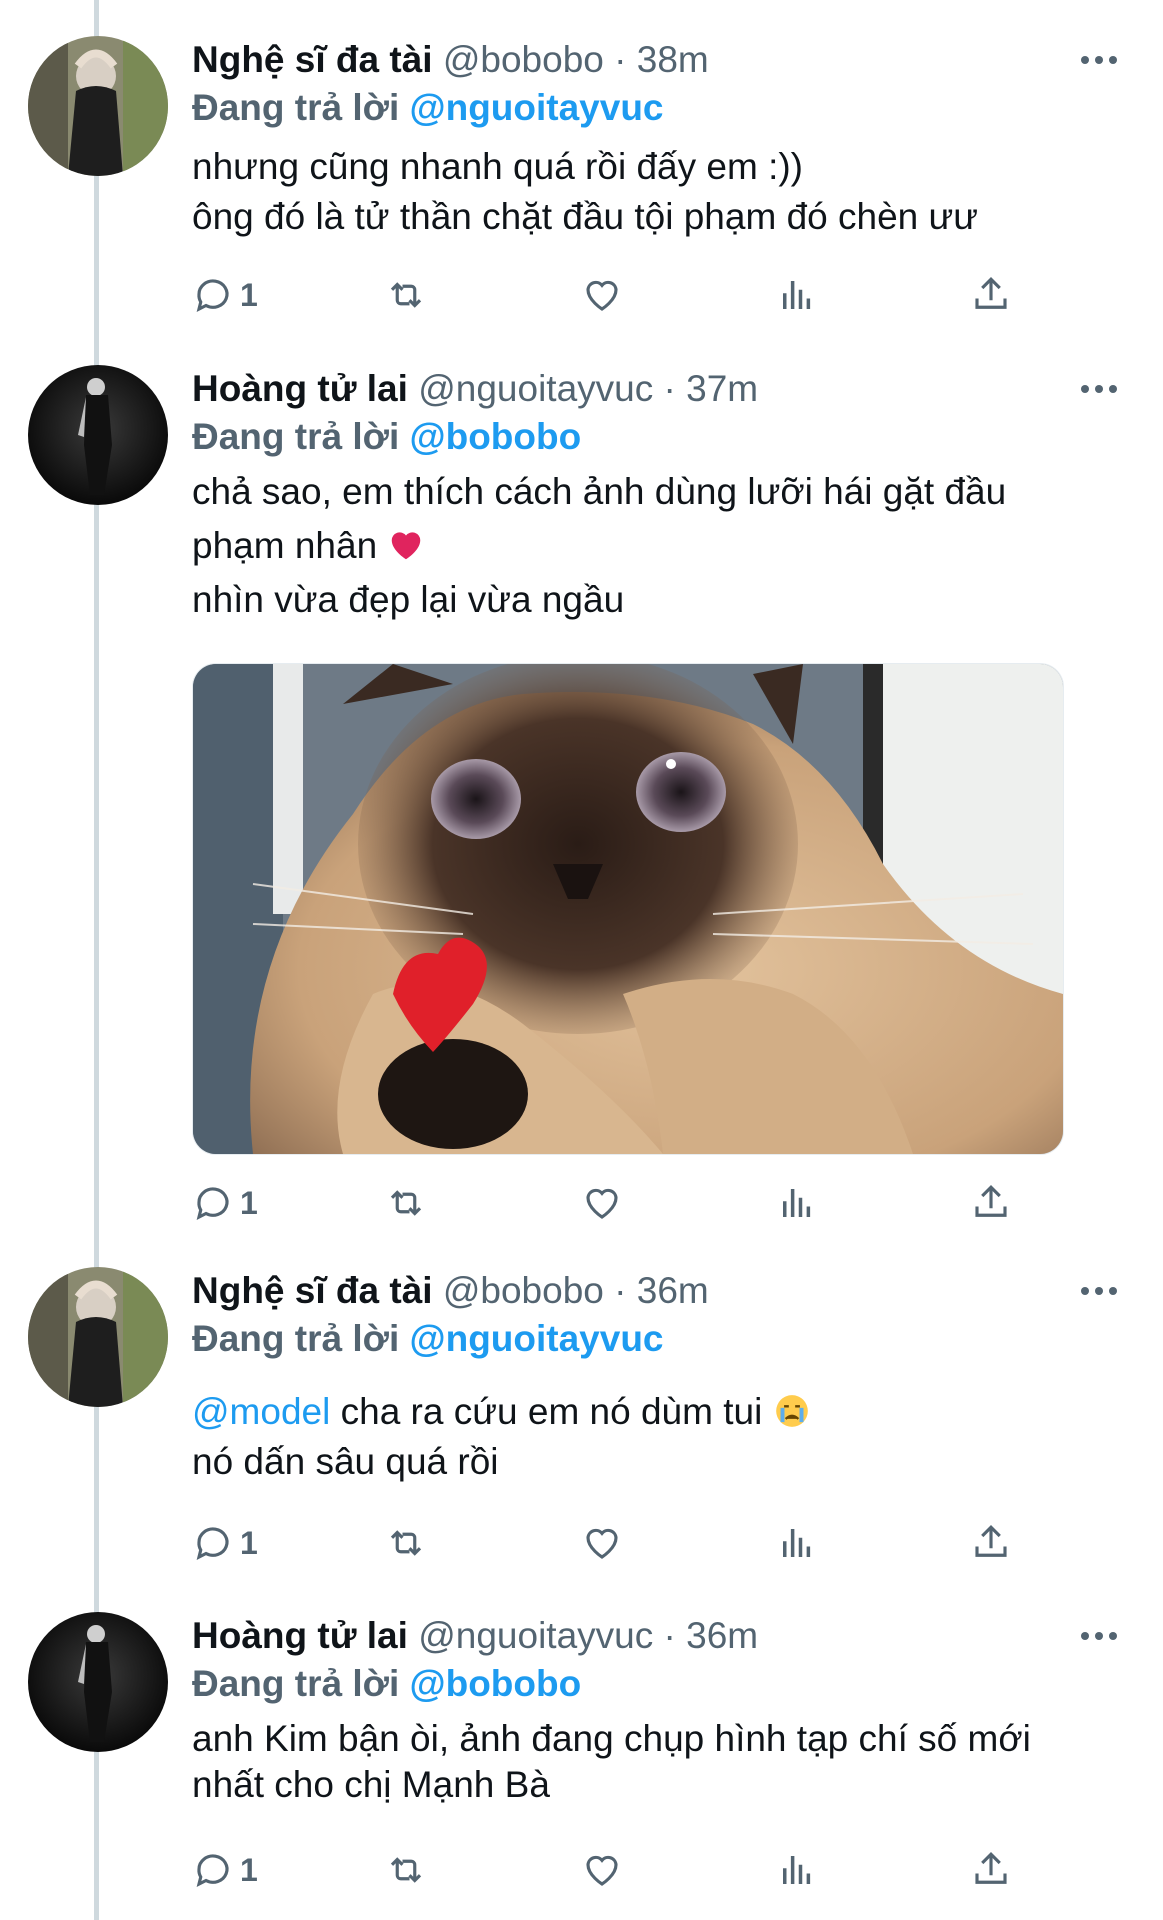 Image resolution: width=1163 pixels, height=1920 pixels. I want to click on tweet-header: Nghệ sĩ đa tài @bobobo · 38m, so click(657, 60).